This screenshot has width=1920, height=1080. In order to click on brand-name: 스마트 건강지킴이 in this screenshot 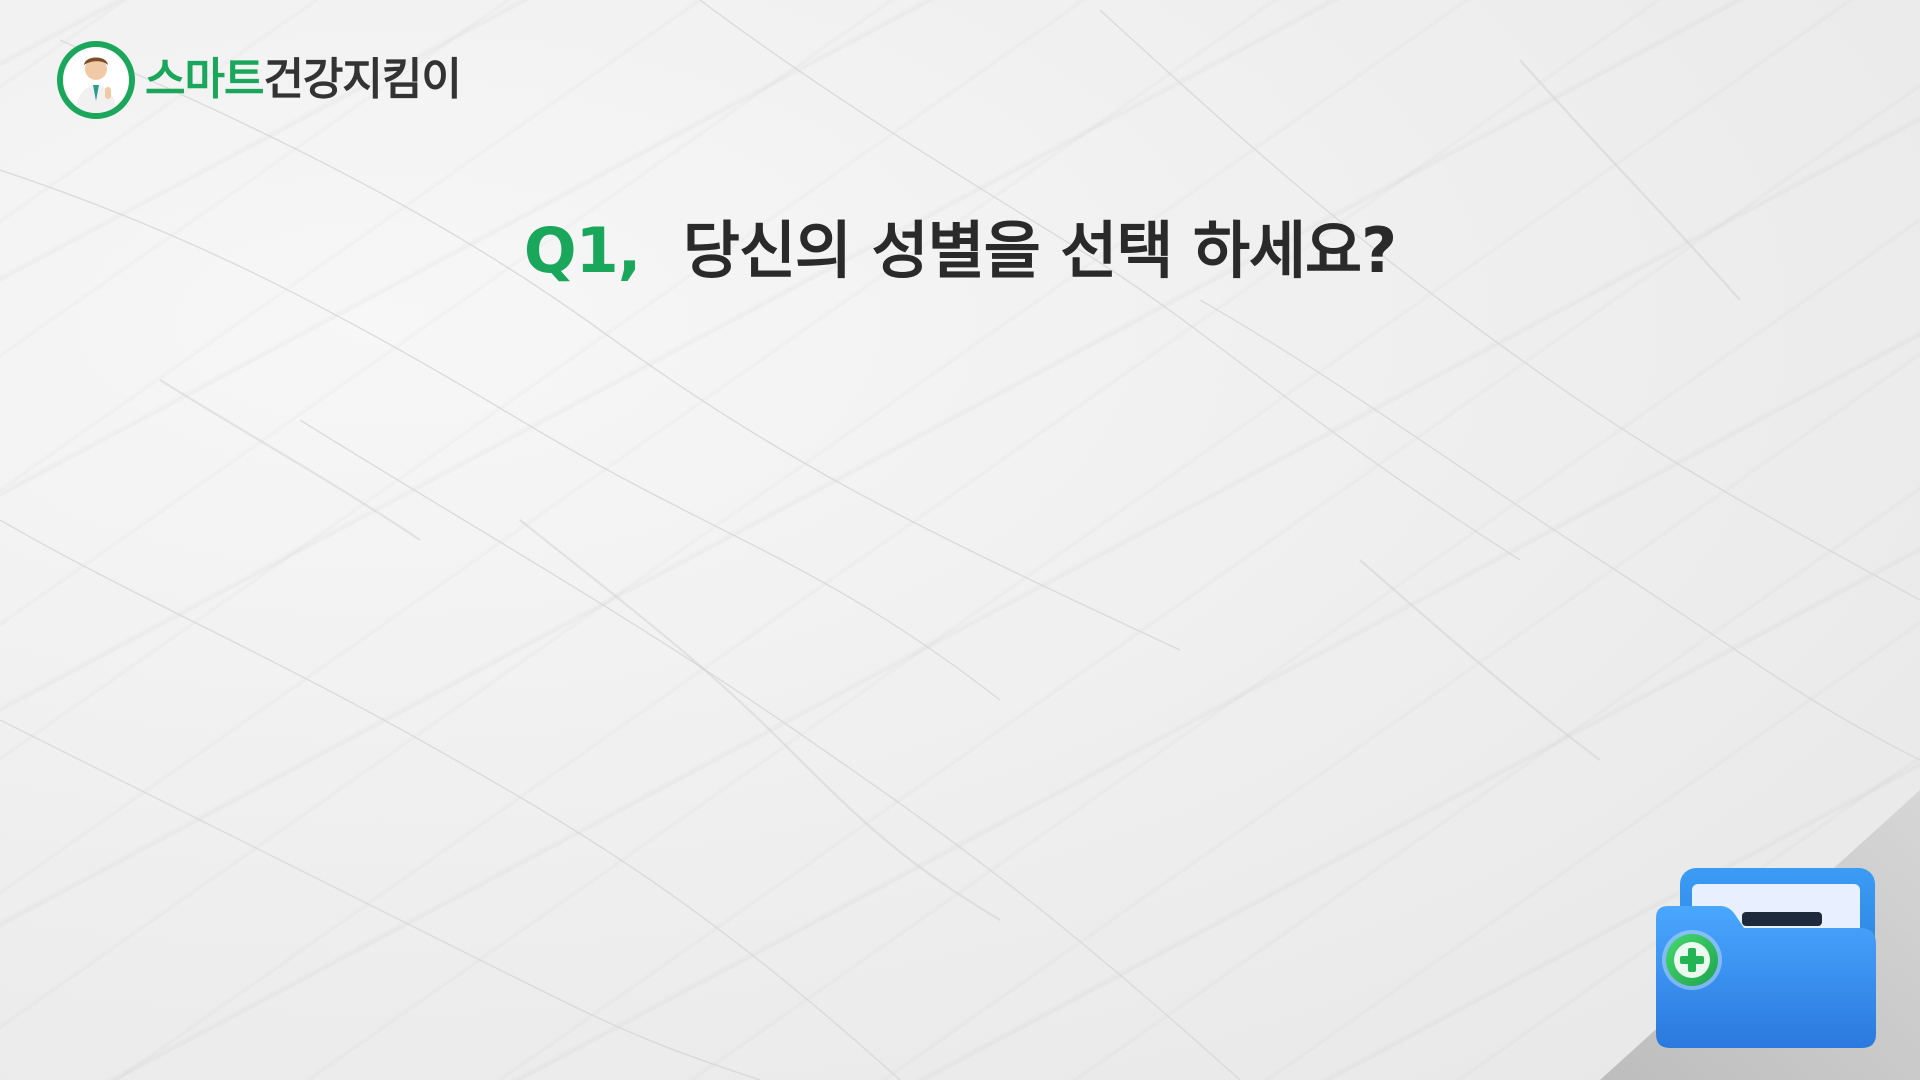, I will do `click(303, 79)`.